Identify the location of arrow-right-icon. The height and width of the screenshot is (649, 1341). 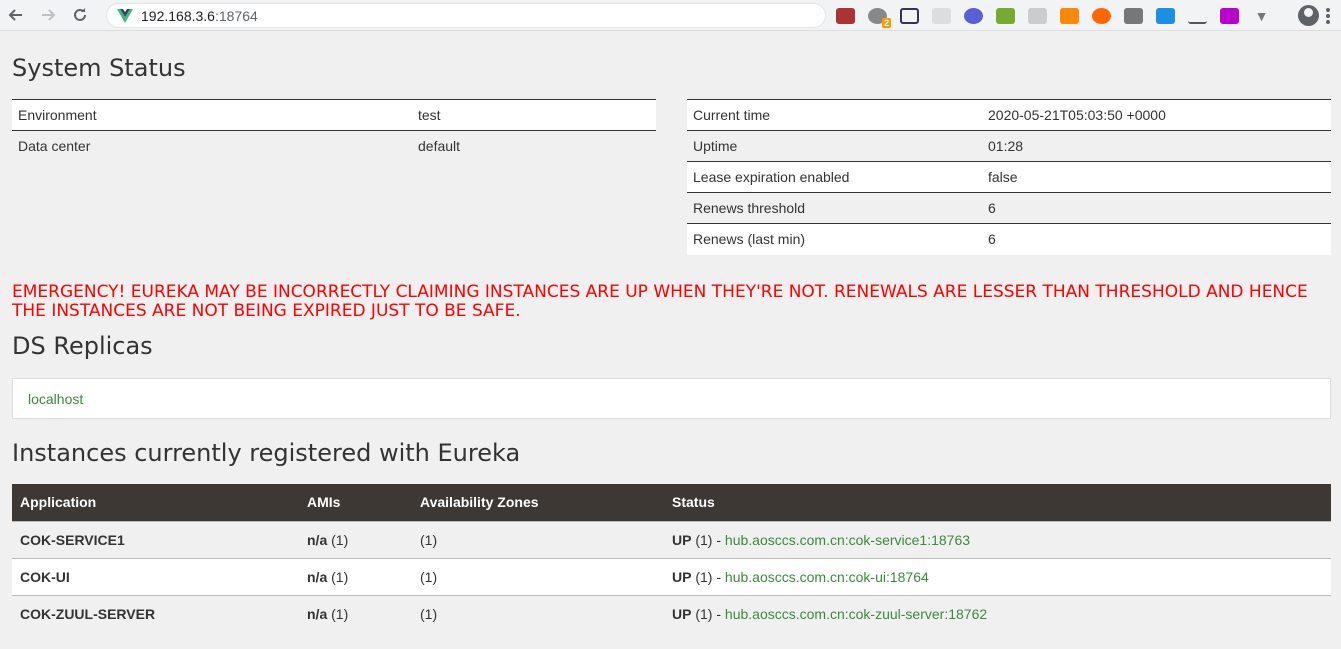
(49, 15).